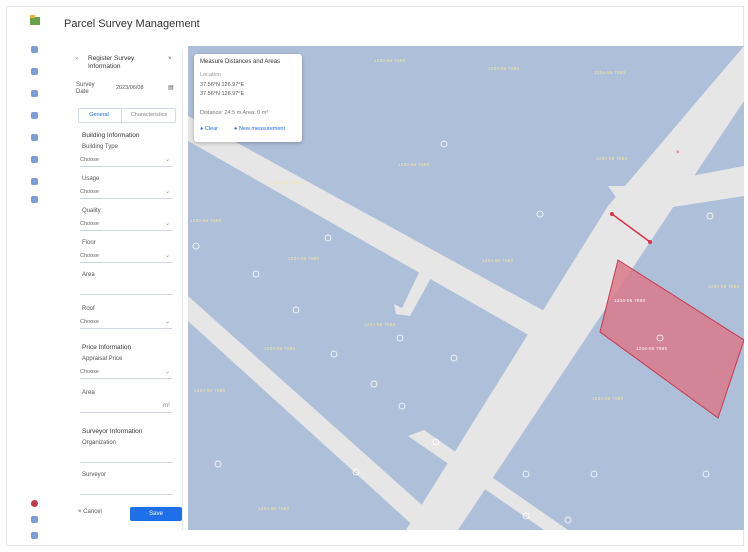 This screenshot has width=748, height=552. I want to click on selected-parcel-label: 1234-56 7890, so click(652, 348).